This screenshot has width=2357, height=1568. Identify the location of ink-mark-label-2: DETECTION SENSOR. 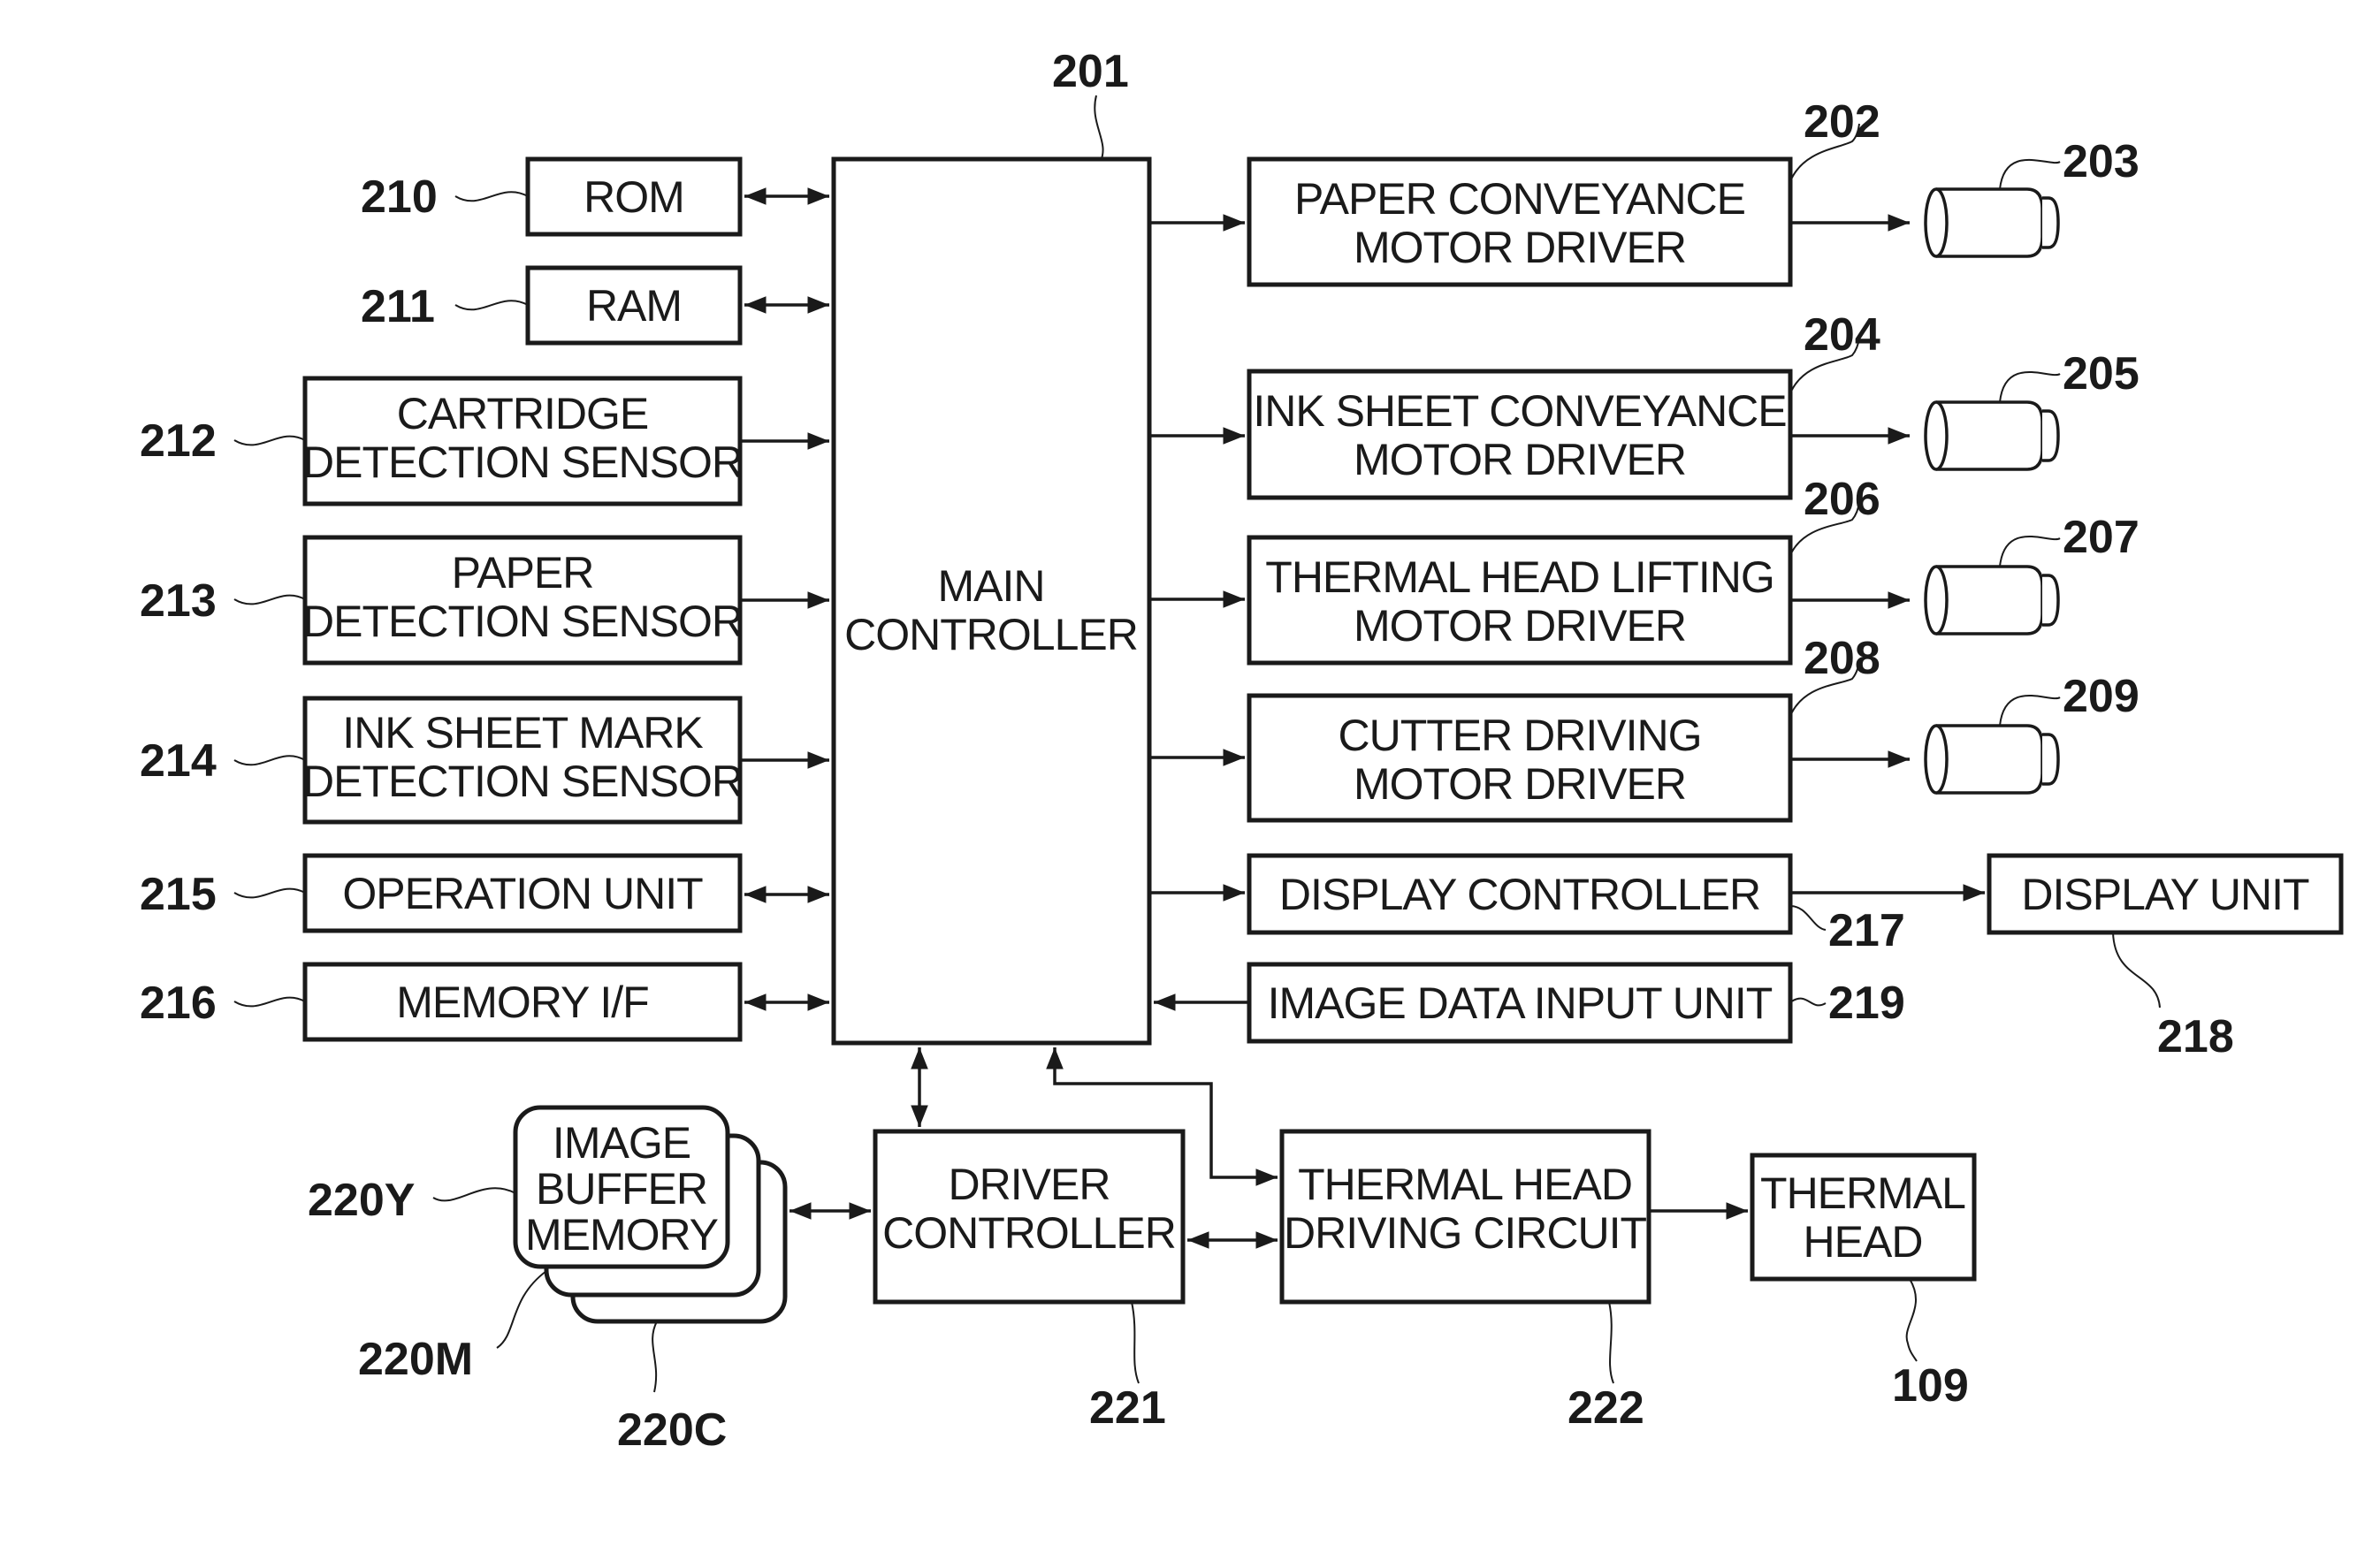
(522, 782).